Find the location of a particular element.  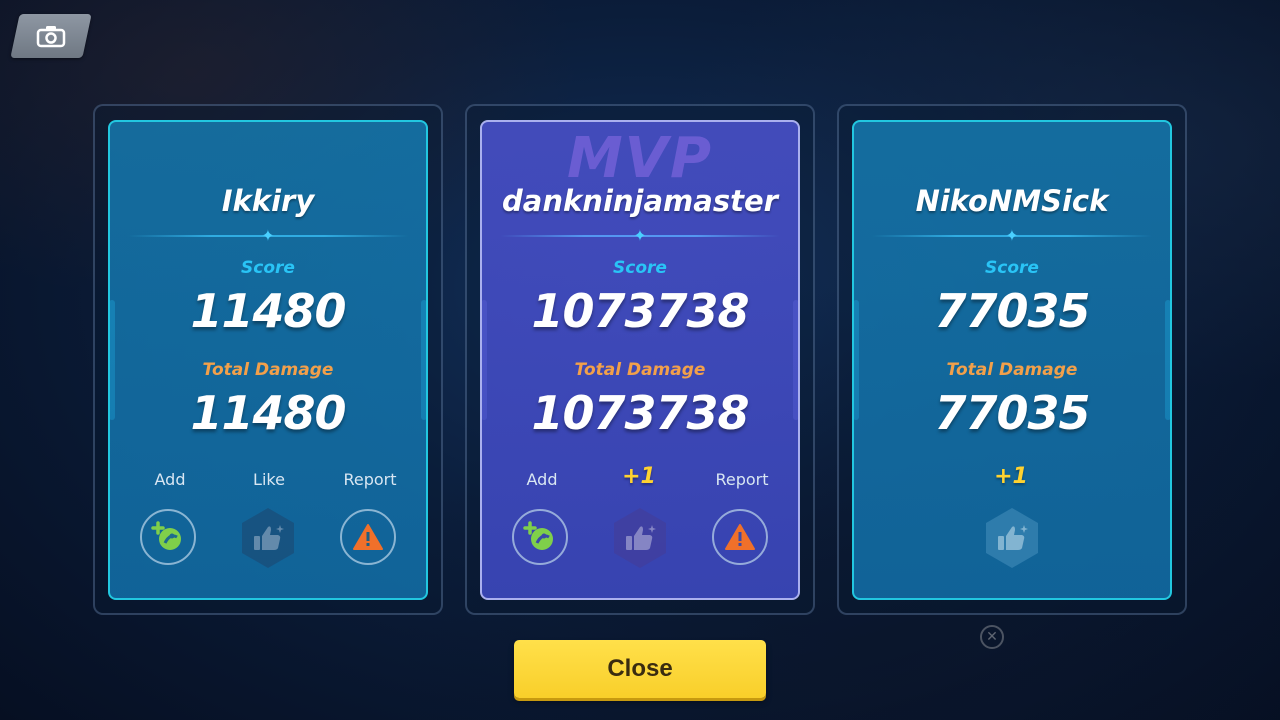

score-value: 1073738 is located at coordinates (640, 311).